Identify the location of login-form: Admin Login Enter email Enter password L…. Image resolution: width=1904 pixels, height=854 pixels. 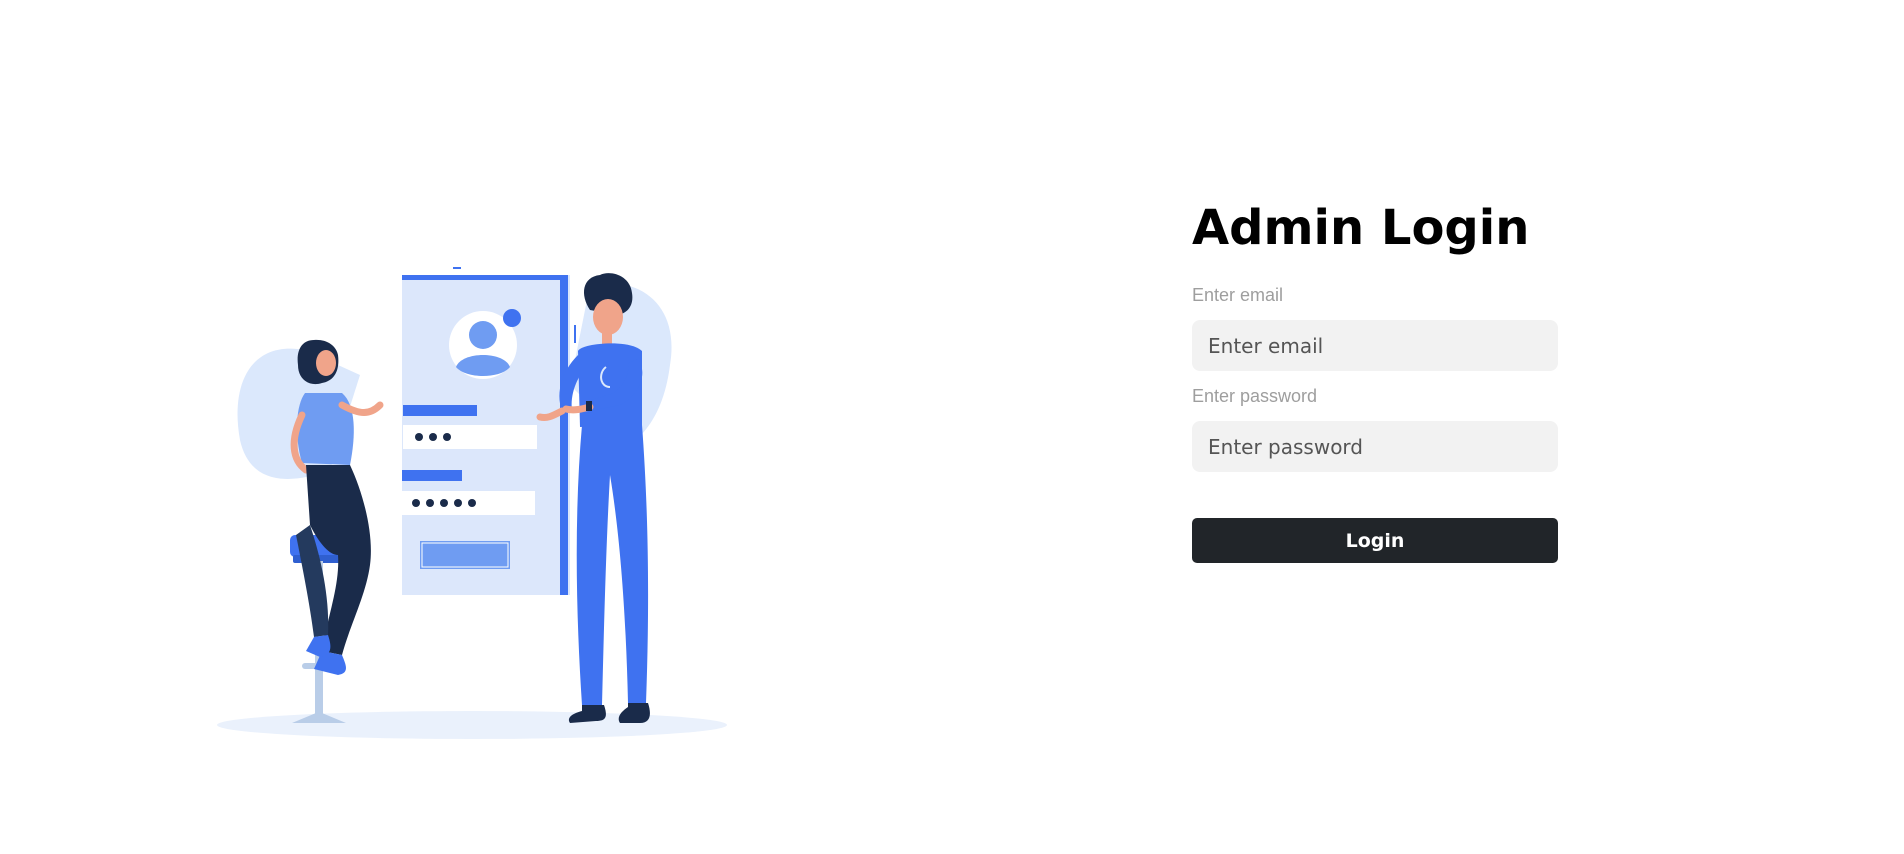
(1375, 379).